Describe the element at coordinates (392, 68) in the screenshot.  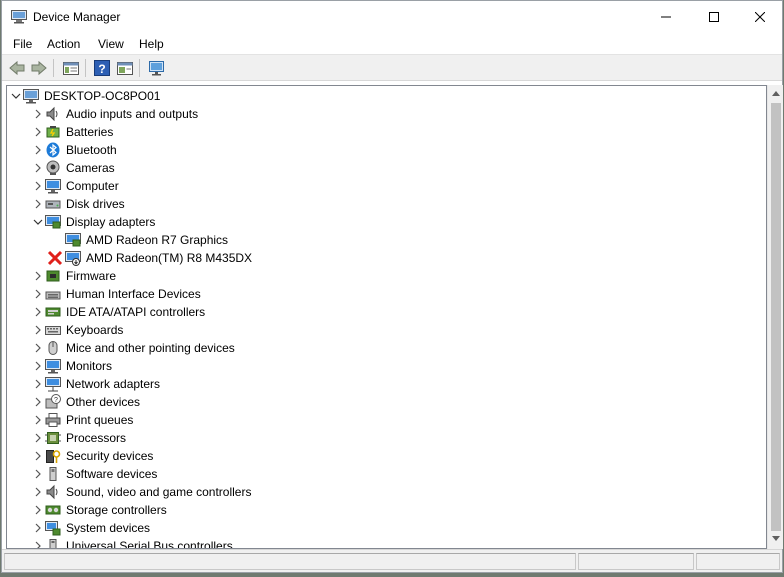
I see `toolbar: ?` at that location.